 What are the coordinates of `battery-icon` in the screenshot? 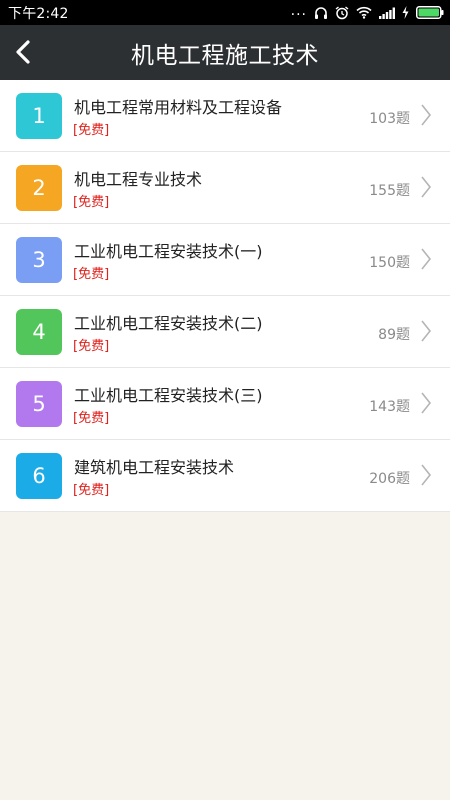 It's located at (430, 12).